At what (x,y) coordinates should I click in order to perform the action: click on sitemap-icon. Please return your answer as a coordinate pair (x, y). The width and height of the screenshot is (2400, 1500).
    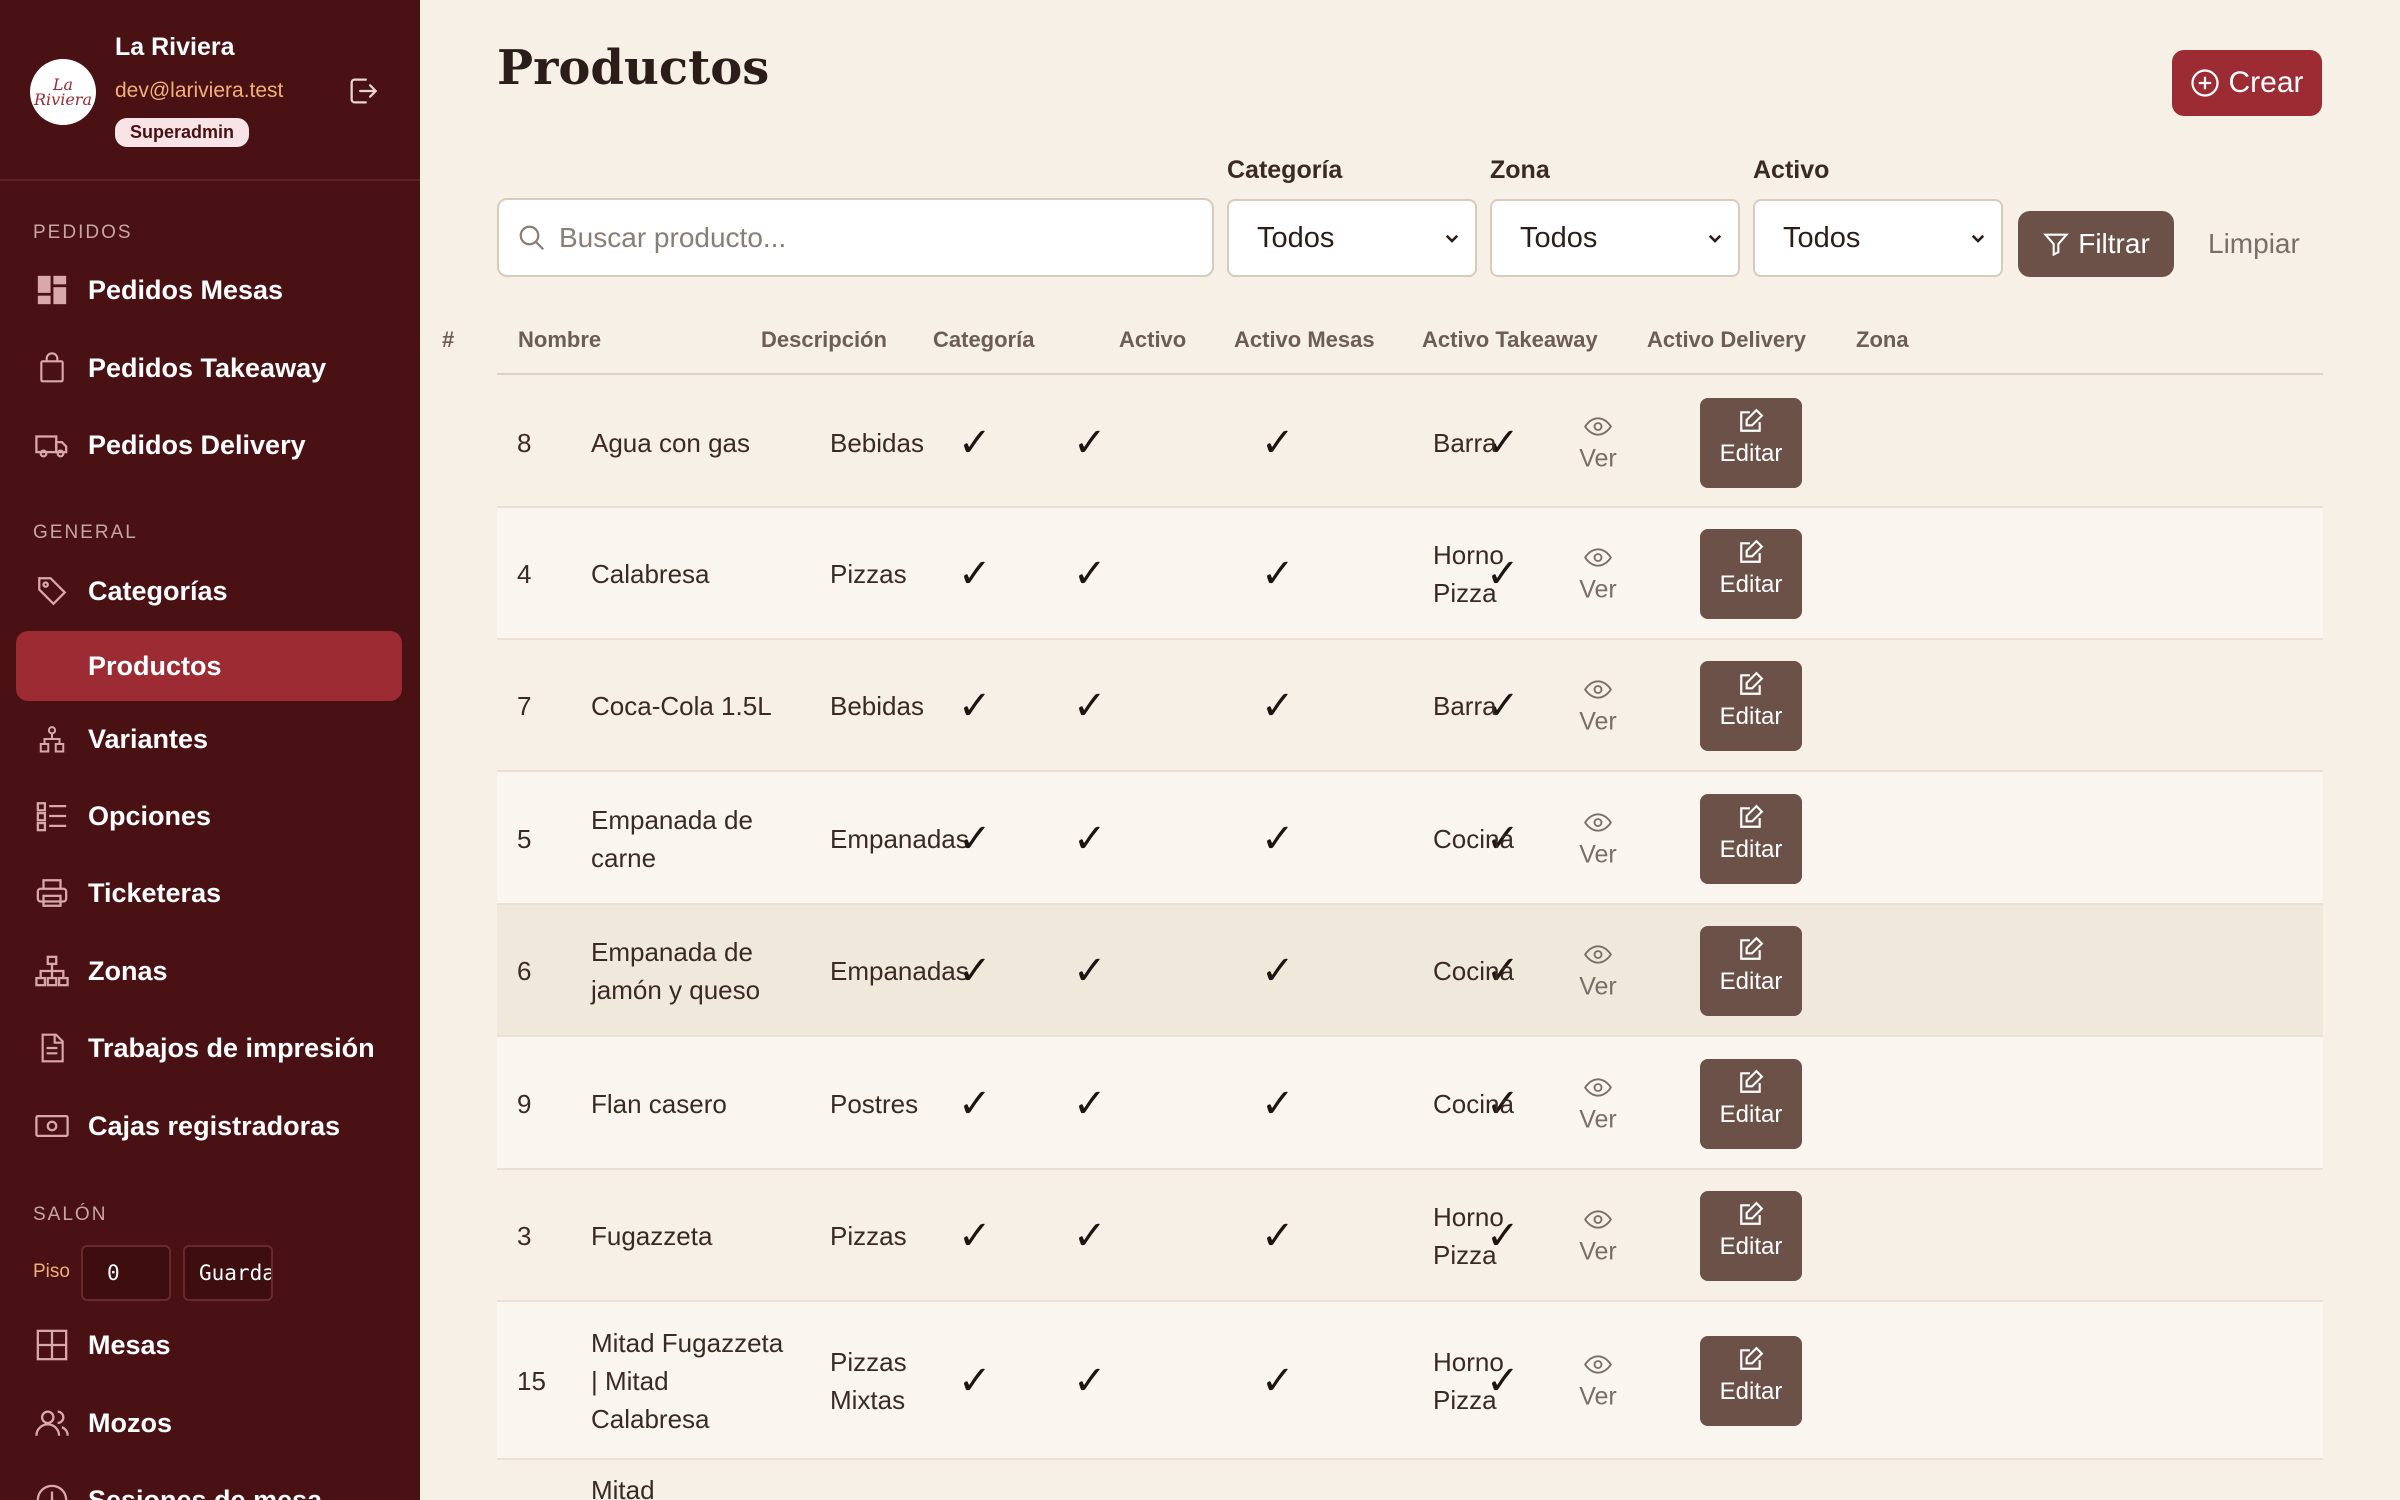
    Looking at the image, I should click on (52, 971).